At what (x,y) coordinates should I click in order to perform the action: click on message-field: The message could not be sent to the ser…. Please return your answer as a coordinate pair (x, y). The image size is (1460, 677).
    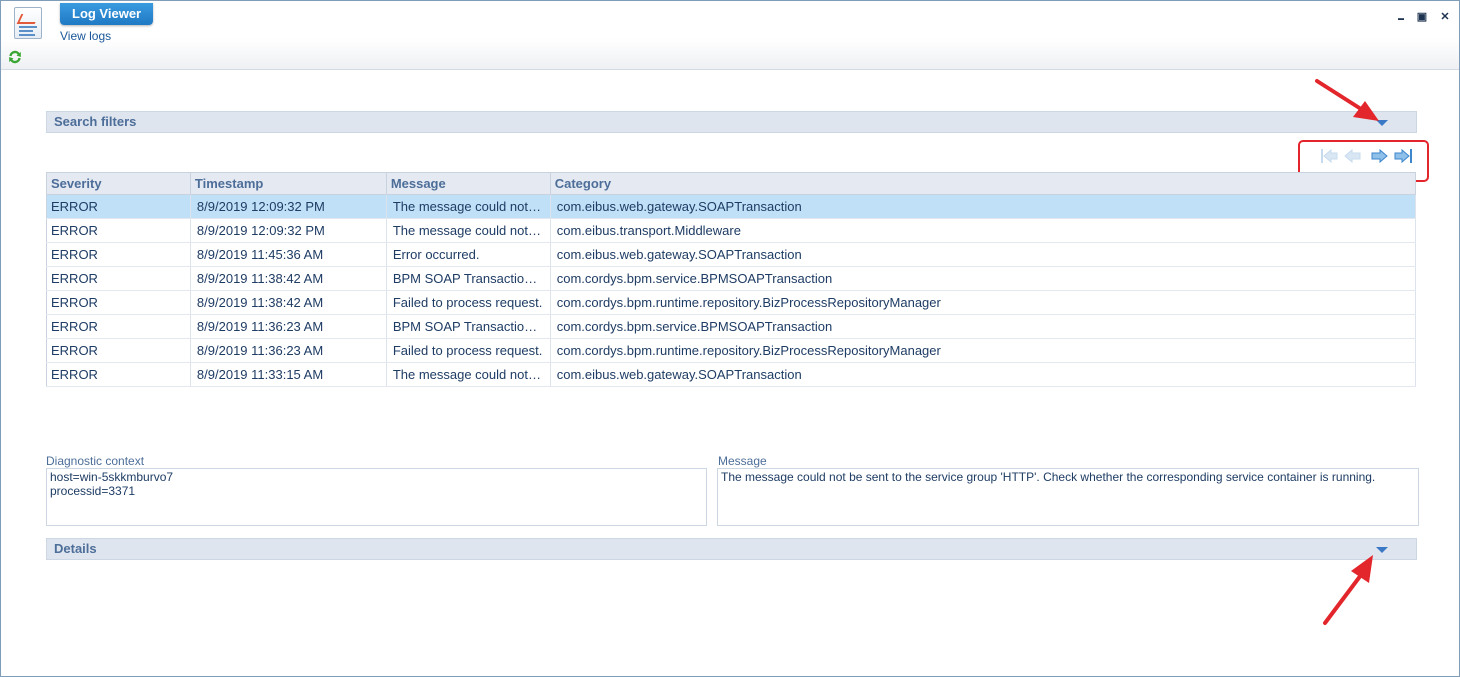
    Looking at the image, I should click on (1068, 497).